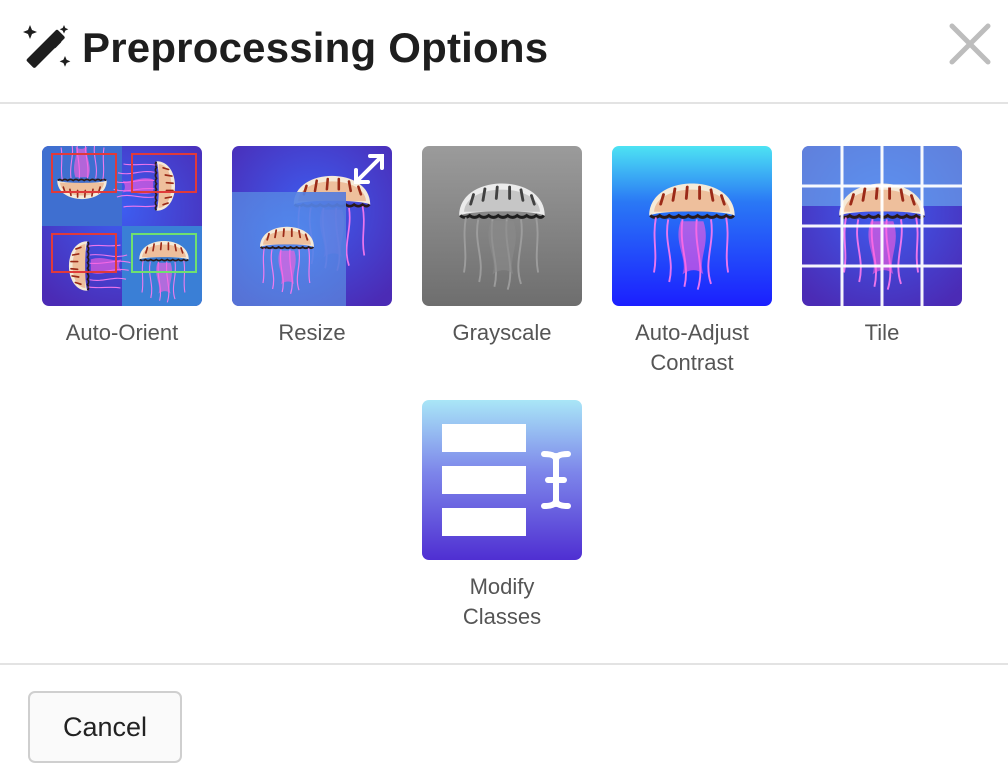  I want to click on option-label: Grayscale, so click(502, 332).